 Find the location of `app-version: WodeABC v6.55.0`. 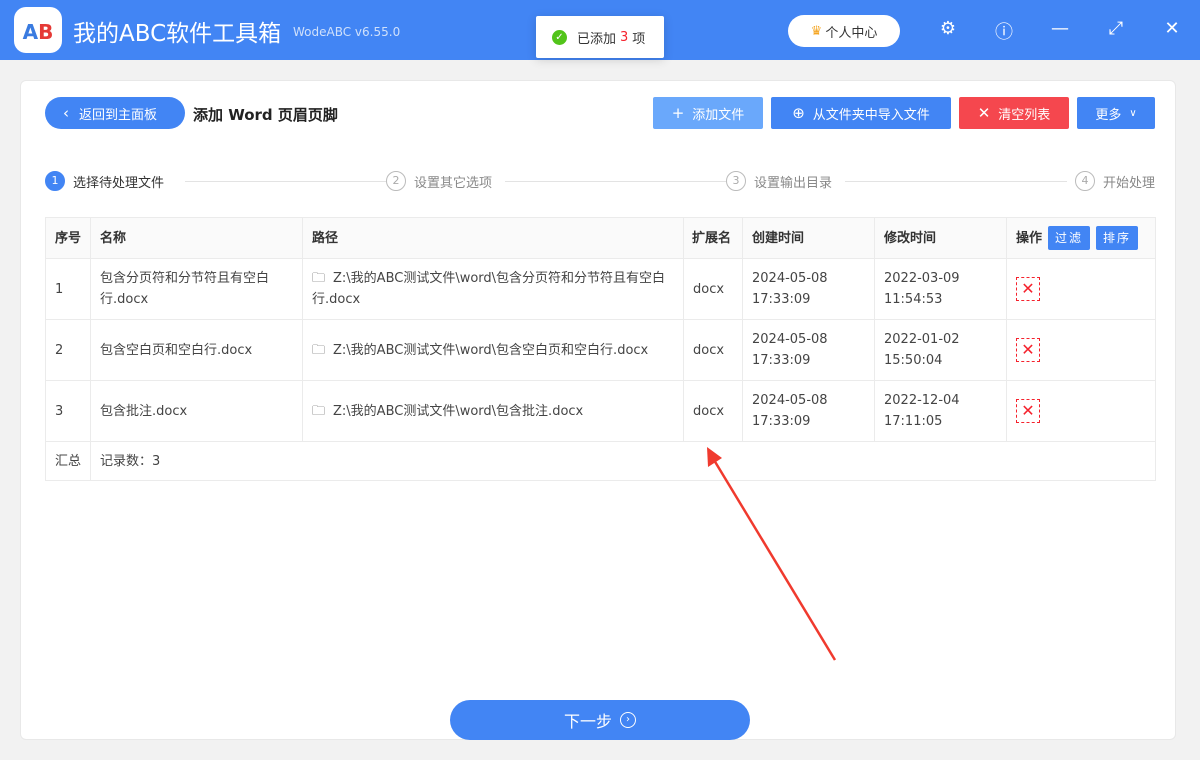

app-version: WodeABC v6.55.0 is located at coordinates (347, 32).